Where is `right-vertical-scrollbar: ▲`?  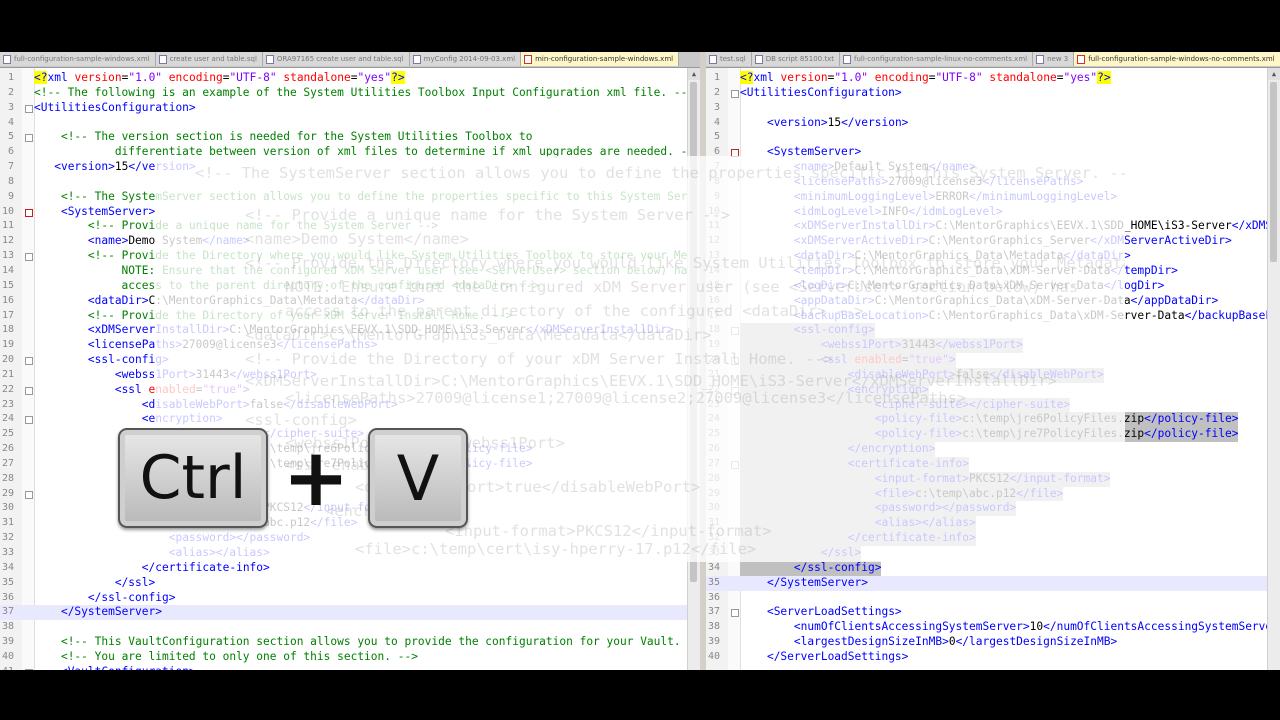
right-vertical-scrollbar: ▲ is located at coordinates (1273, 369).